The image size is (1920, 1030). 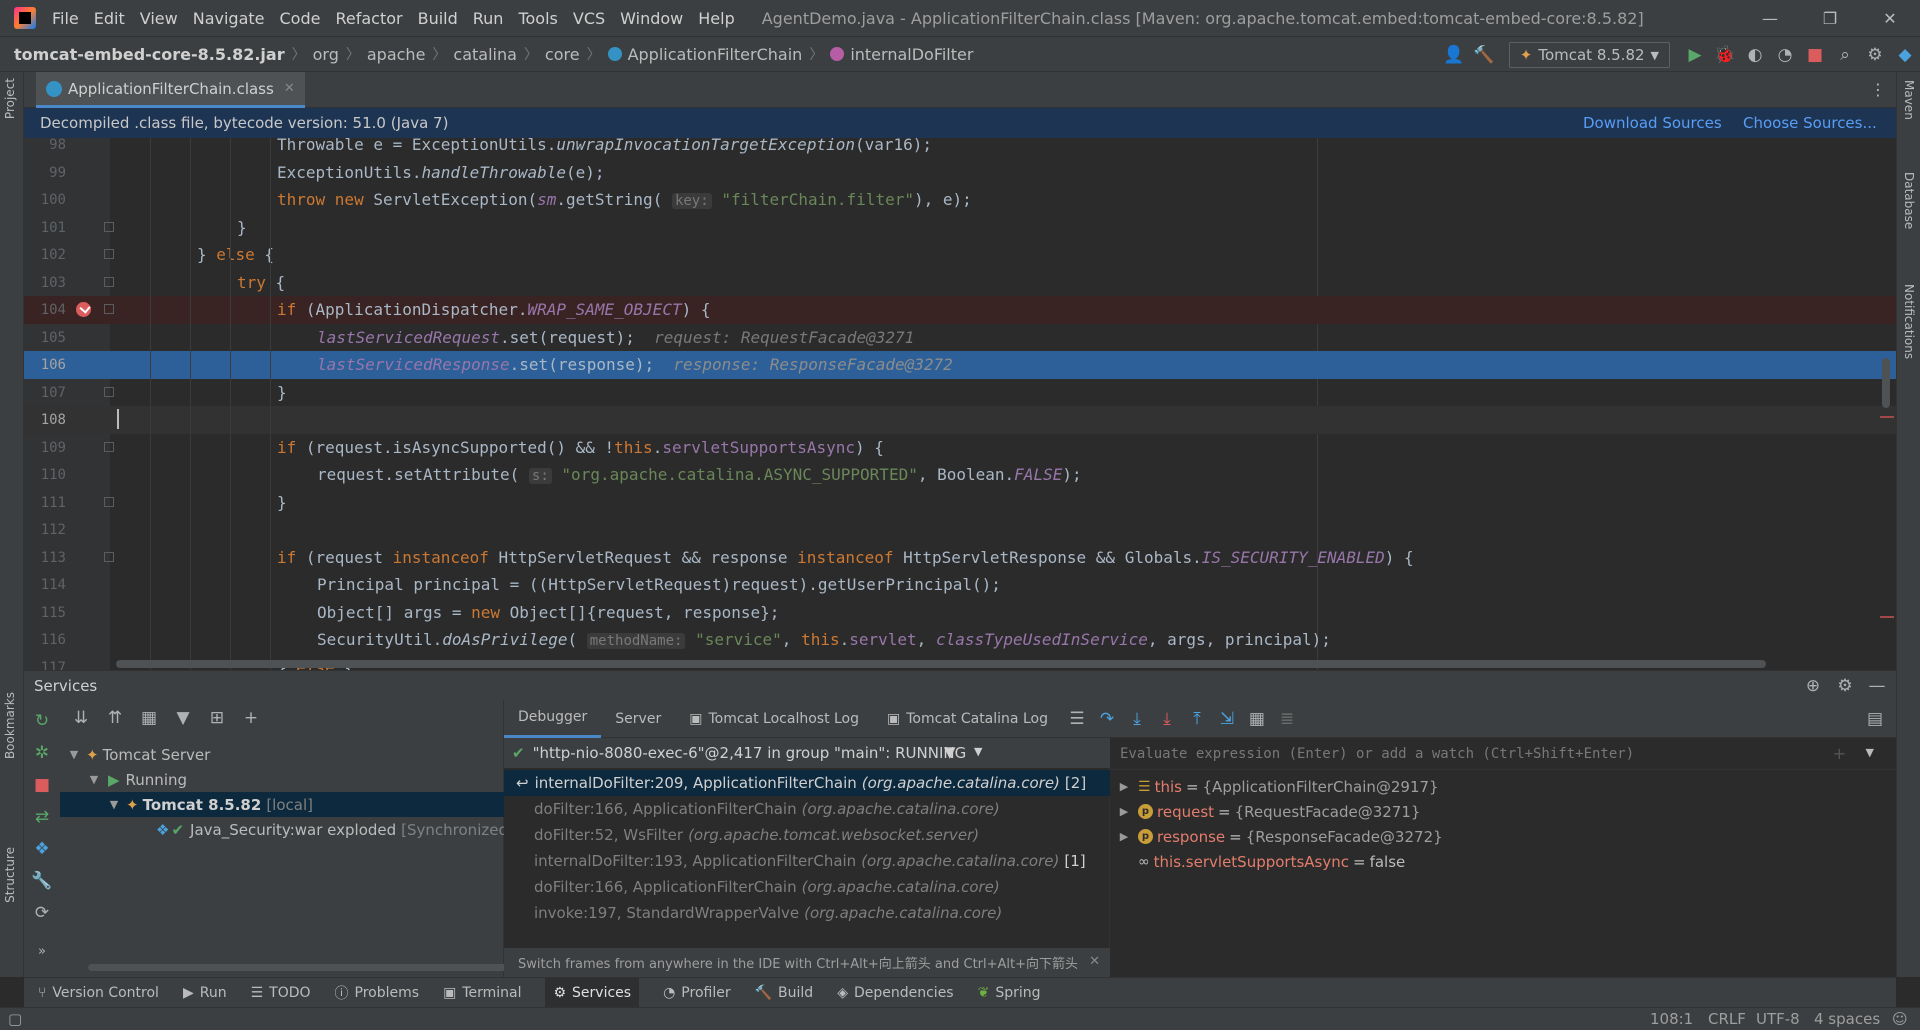 What do you see at coordinates (1813, 686) in the screenshot?
I see `globe-icon: ⊕` at bounding box center [1813, 686].